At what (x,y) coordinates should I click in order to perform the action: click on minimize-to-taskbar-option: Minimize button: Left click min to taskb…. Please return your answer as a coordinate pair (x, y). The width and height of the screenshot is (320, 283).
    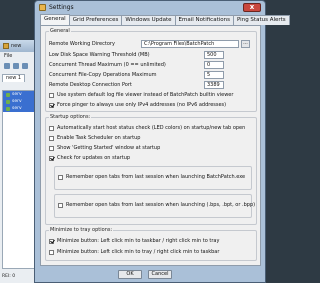
    Looking at the image, I should click on (134, 241).